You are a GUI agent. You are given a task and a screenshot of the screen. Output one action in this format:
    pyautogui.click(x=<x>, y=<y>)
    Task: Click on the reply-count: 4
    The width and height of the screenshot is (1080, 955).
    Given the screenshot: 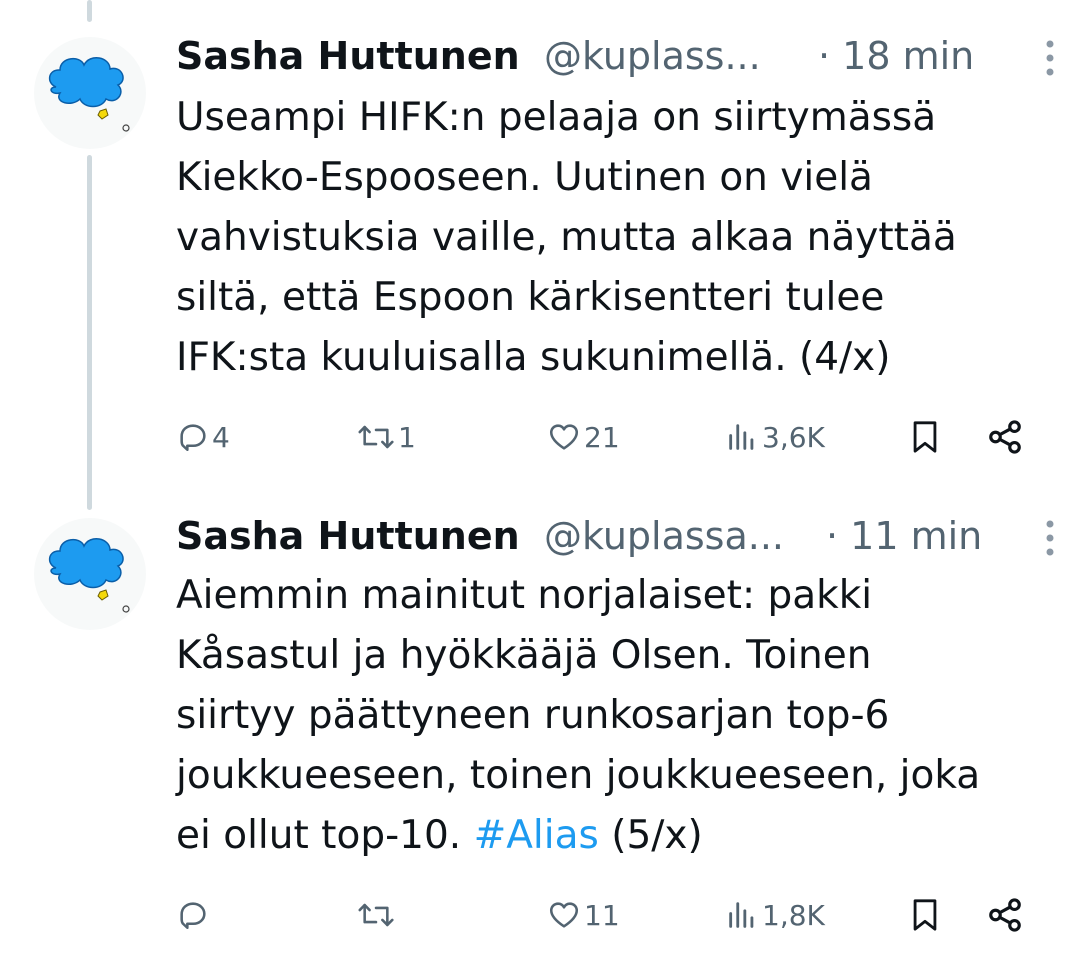 What is the action you would take?
    pyautogui.click(x=221, y=437)
    